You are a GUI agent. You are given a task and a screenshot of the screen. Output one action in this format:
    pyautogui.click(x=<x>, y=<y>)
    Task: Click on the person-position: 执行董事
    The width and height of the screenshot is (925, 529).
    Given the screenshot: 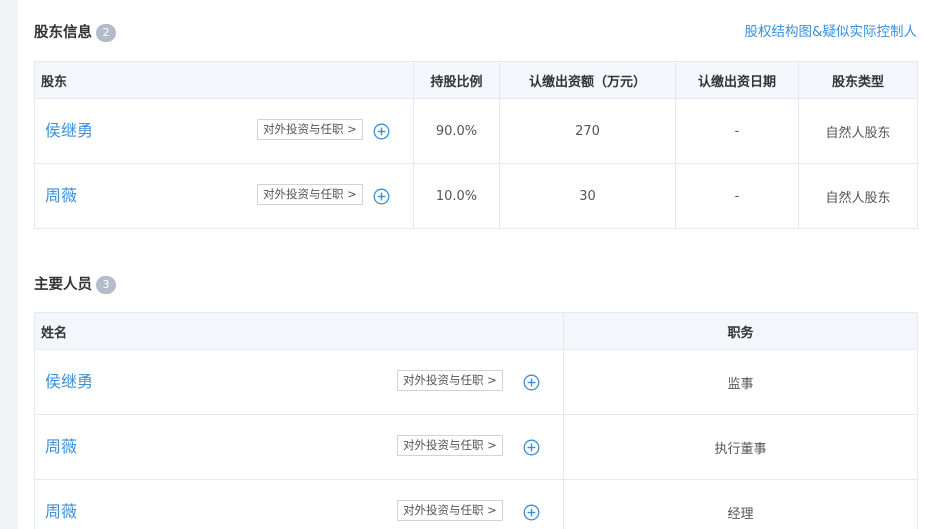 What is the action you would take?
    pyautogui.click(x=740, y=447)
    